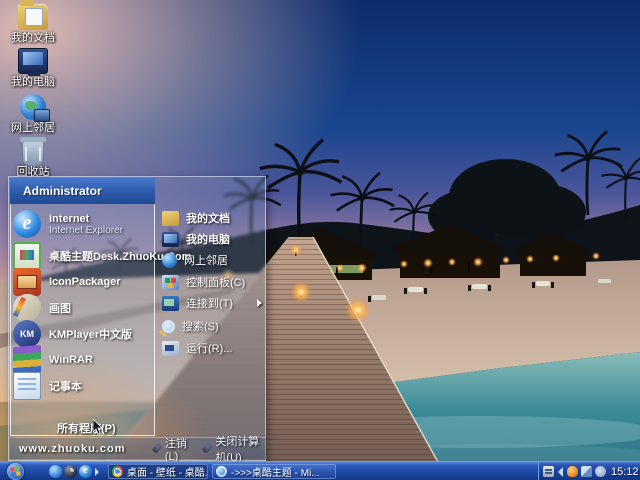 The image size is (640, 480). Describe the element at coordinates (27, 334) in the screenshot. I see `kmplayer-icon: KM` at that location.